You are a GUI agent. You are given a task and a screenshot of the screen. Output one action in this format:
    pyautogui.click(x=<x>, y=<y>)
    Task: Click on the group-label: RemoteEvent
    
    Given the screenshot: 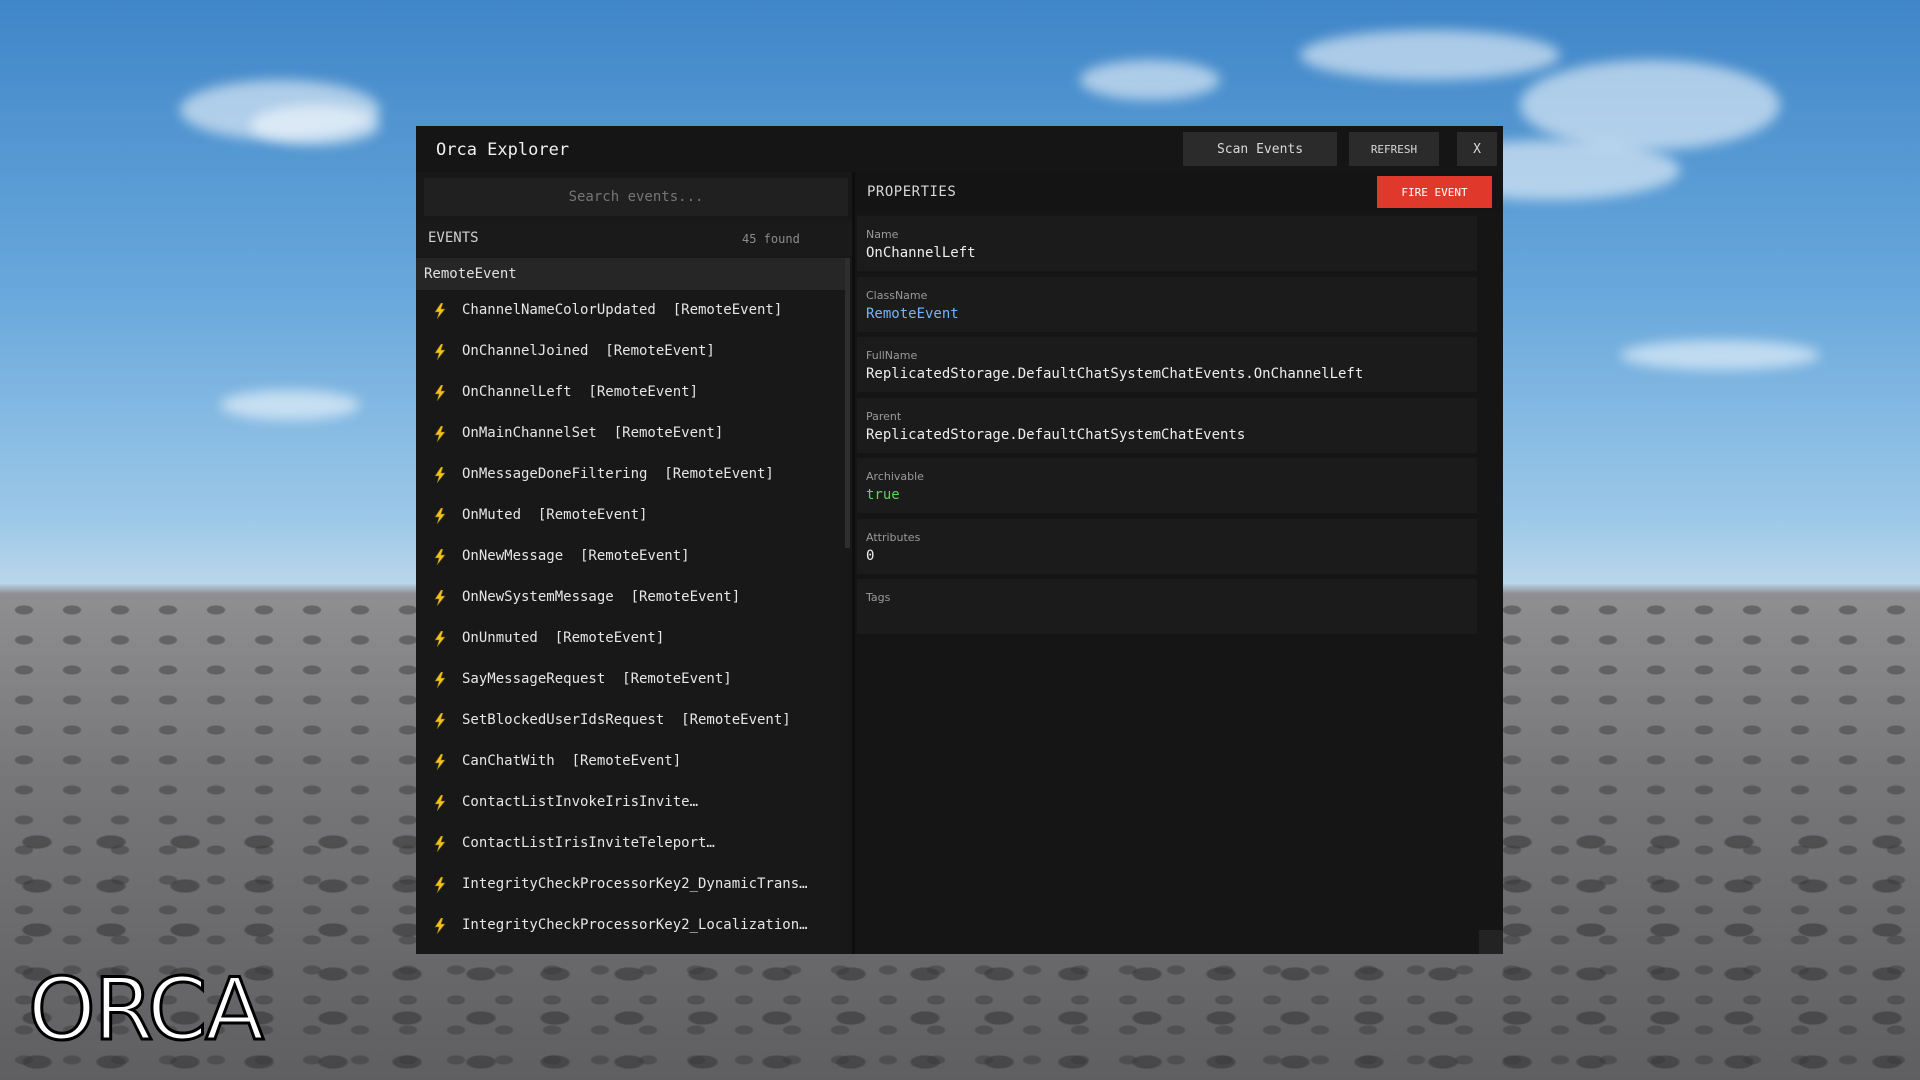 What is the action you would take?
    pyautogui.click(x=470, y=274)
    